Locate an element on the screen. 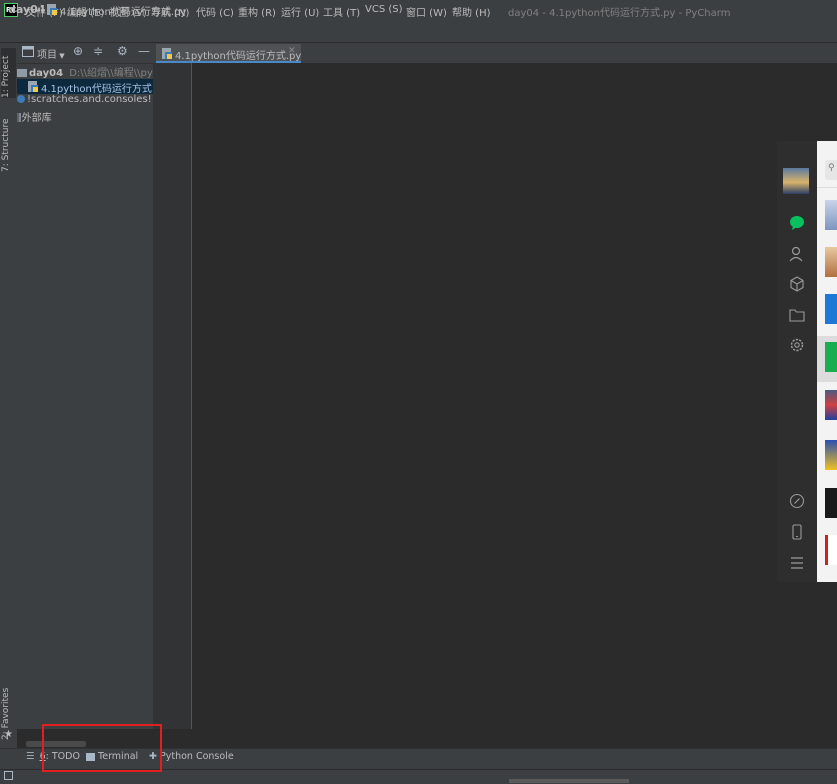 This screenshot has width=837, height=784. chat-icon is located at coordinates (797, 223).